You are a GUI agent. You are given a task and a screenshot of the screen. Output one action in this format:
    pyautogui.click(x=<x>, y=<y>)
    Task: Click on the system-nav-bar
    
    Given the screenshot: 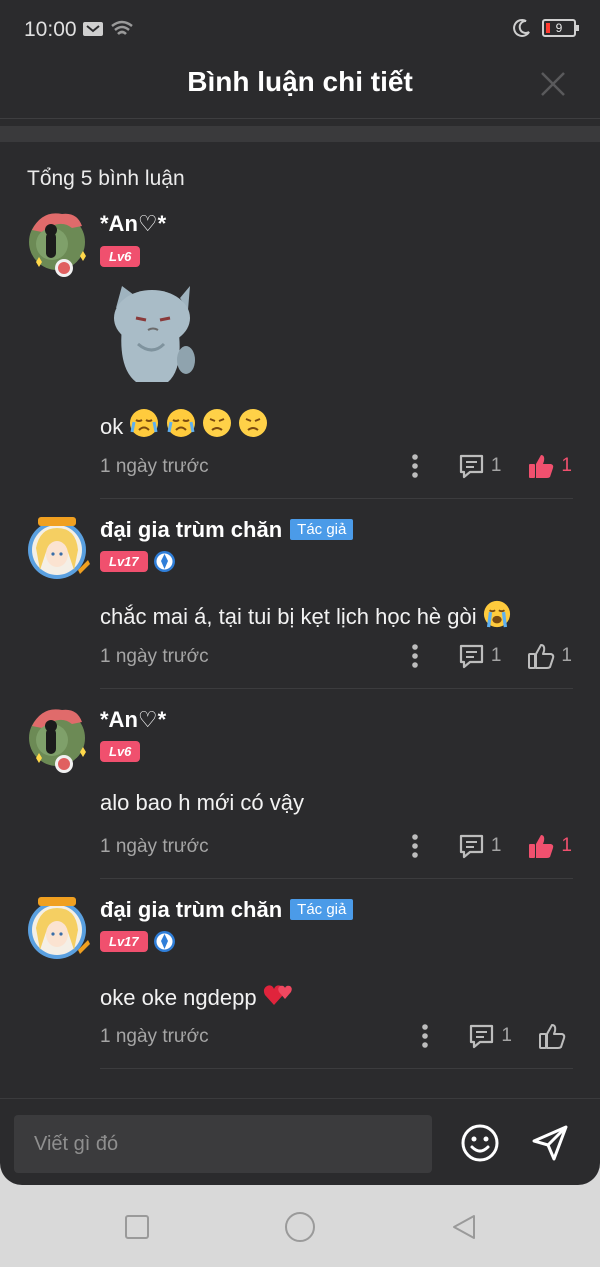 What is the action you would take?
    pyautogui.click(x=300, y=1226)
    